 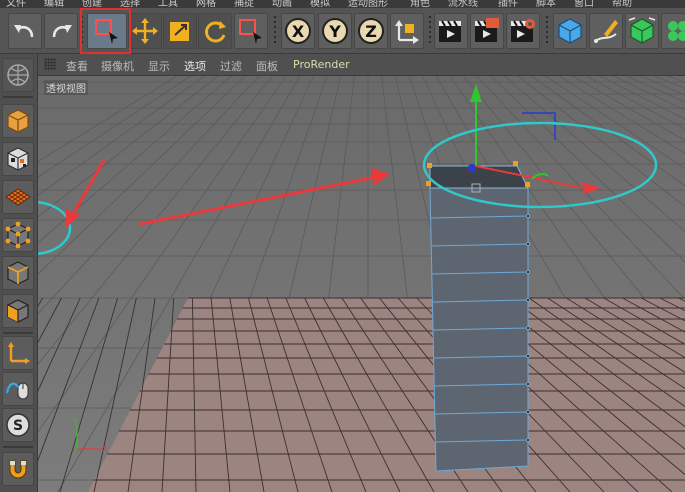 What do you see at coordinates (77, 66) in the screenshot?
I see `viewport-menu-view: 查看` at bounding box center [77, 66].